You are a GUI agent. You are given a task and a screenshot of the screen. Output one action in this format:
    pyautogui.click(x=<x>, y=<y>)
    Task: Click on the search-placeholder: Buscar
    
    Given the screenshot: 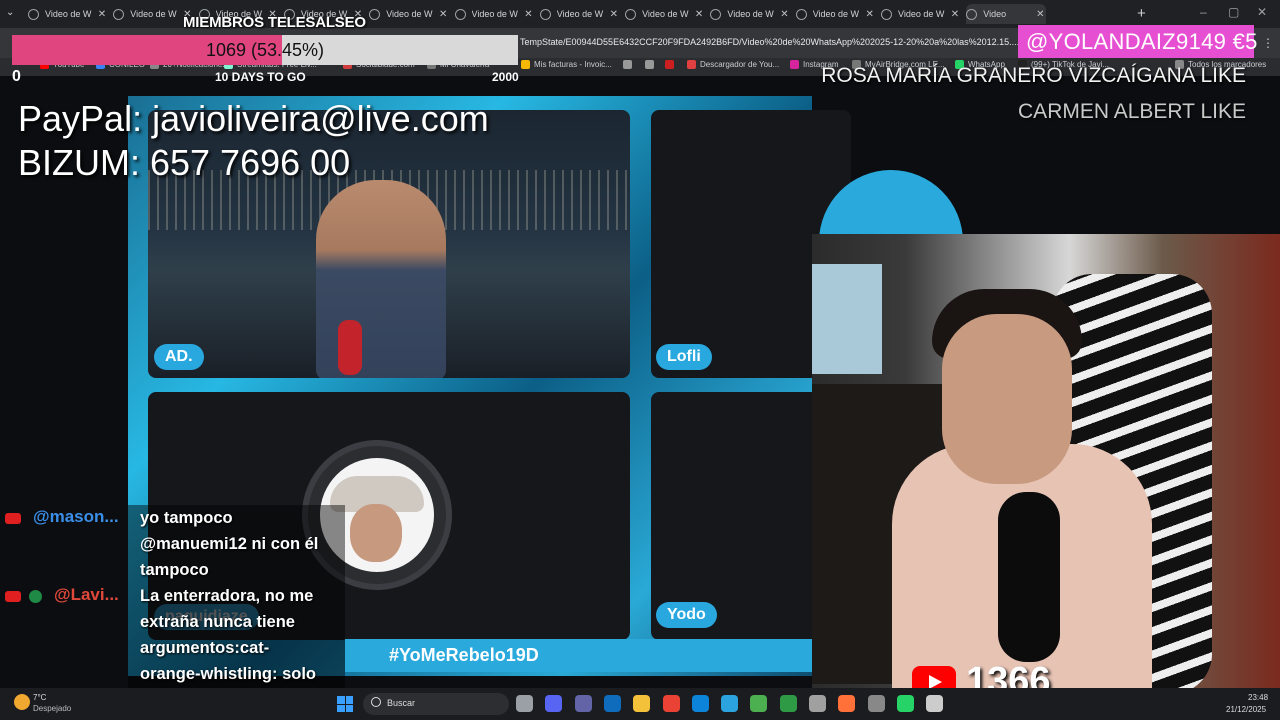 What is the action you would take?
    pyautogui.click(x=401, y=703)
    